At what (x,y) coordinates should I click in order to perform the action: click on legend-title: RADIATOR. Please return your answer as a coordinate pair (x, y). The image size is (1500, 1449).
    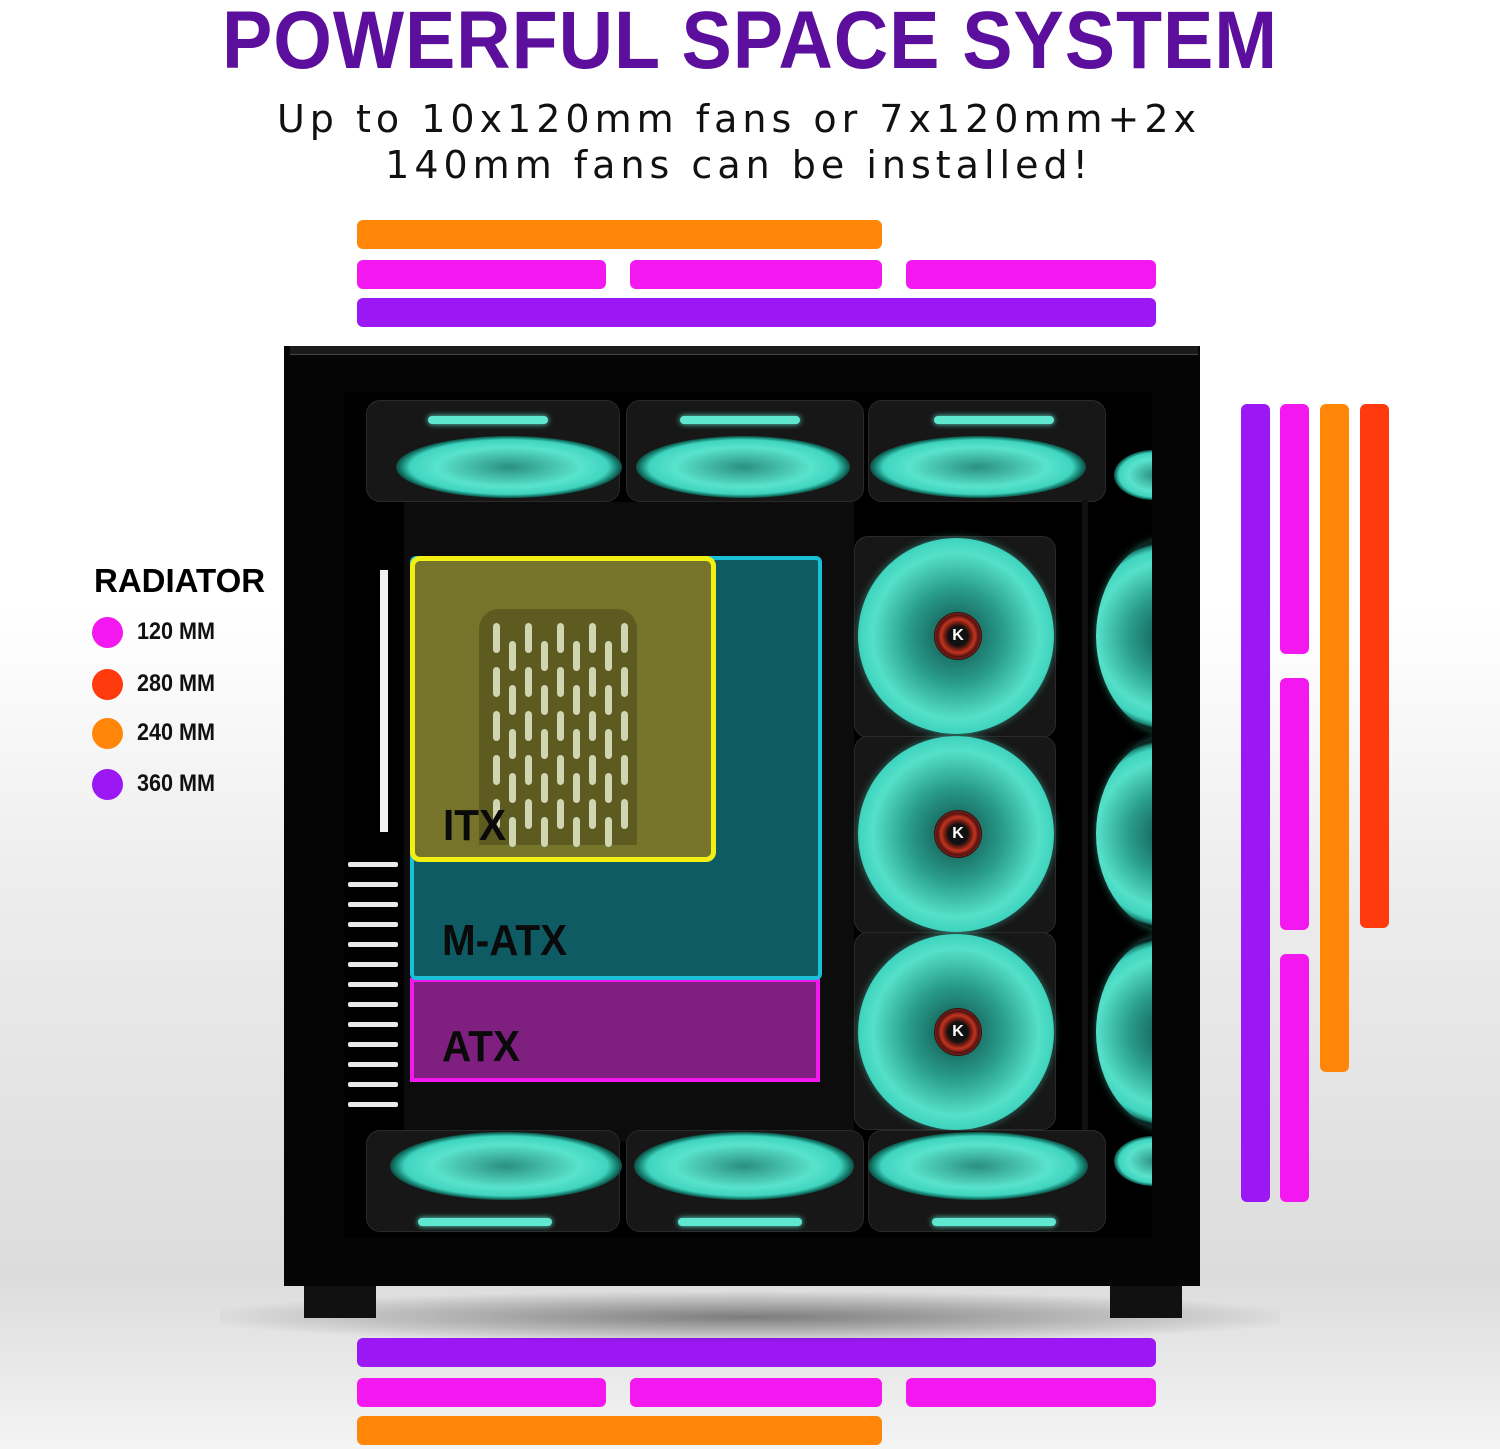
    Looking at the image, I should click on (180, 580).